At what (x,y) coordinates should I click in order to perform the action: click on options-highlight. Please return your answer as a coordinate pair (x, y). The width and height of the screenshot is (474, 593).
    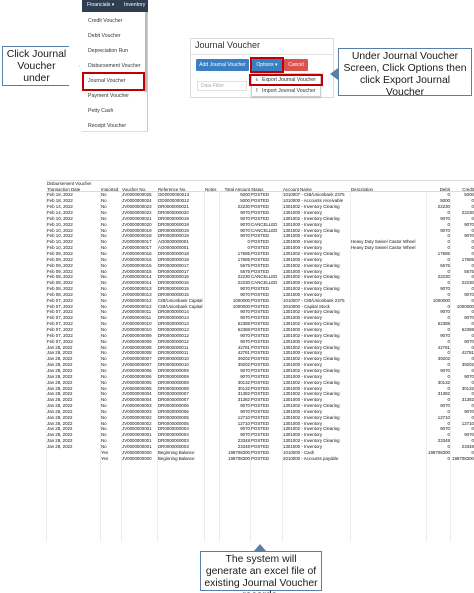
    Looking at the image, I should click on (267, 65).